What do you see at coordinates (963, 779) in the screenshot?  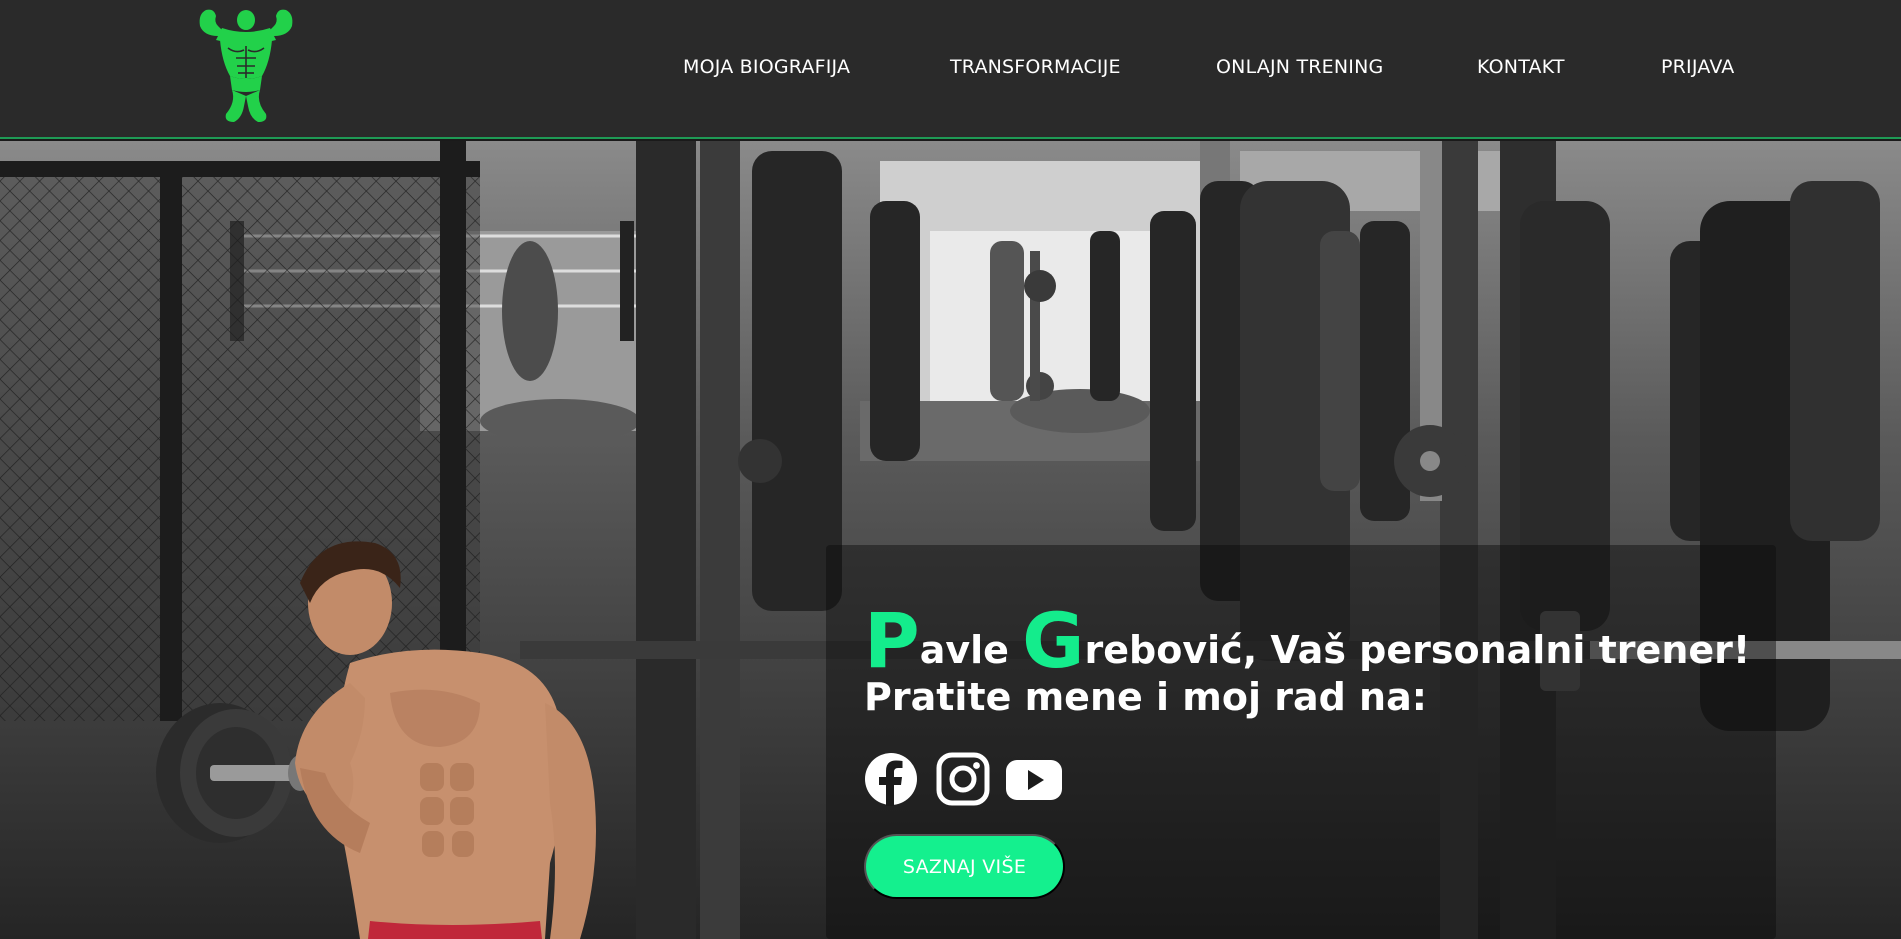 I see `instagram-icon` at bounding box center [963, 779].